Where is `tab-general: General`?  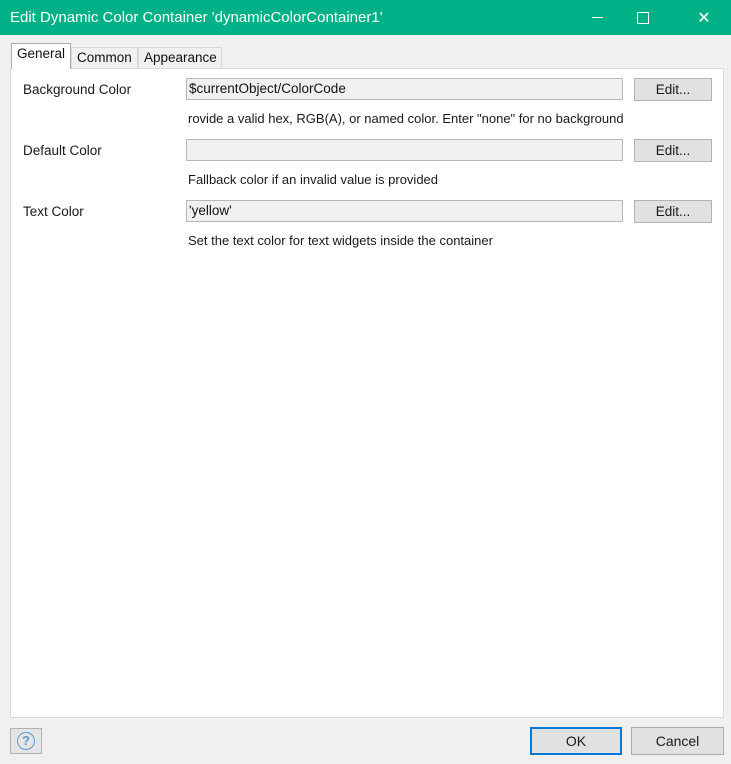 tab-general: General is located at coordinates (41, 56).